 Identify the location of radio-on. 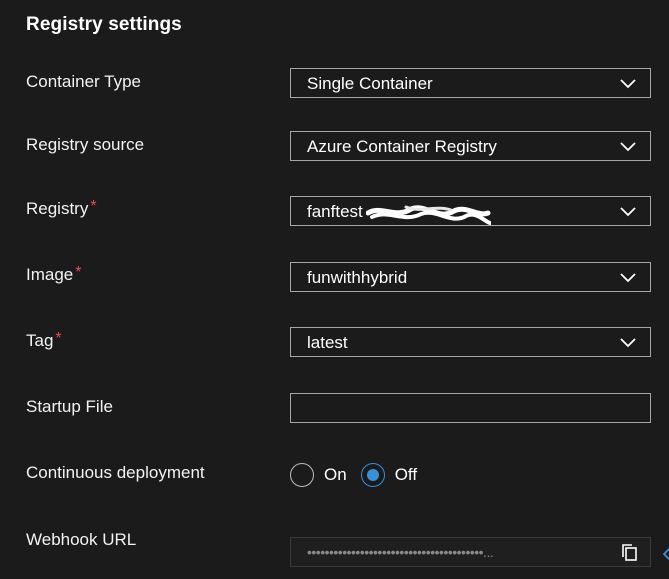
(302, 475).